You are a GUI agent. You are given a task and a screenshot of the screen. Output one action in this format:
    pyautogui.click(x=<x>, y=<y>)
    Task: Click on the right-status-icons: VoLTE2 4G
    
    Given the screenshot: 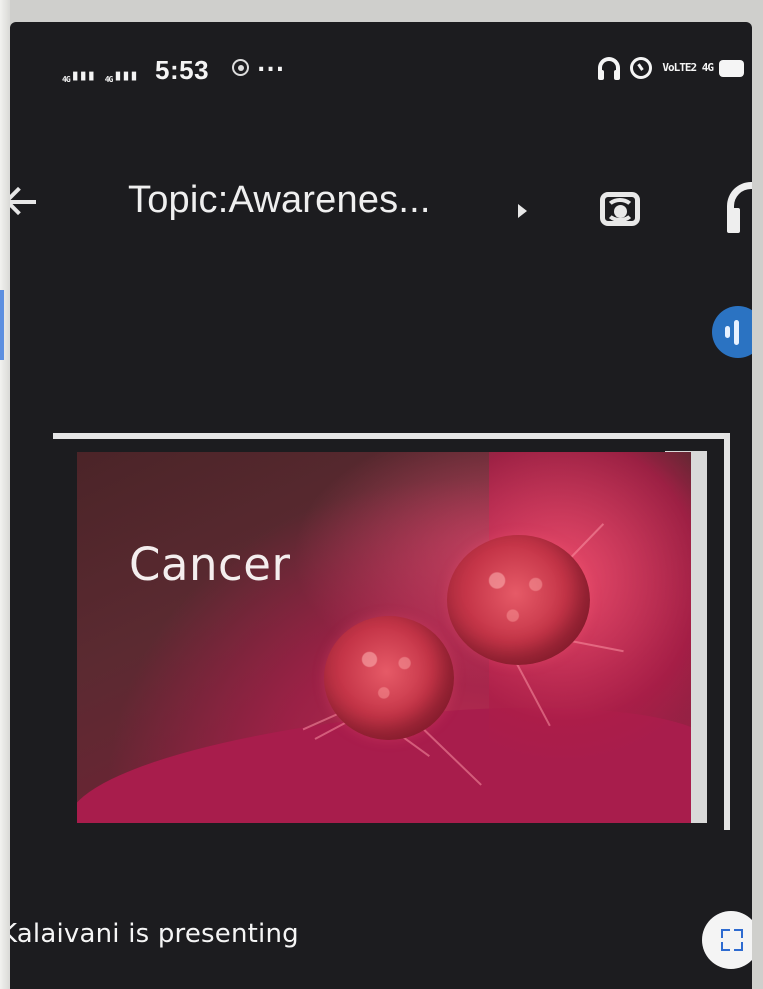 What is the action you would take?
    pyautogui.click(x=671, y=68)
    